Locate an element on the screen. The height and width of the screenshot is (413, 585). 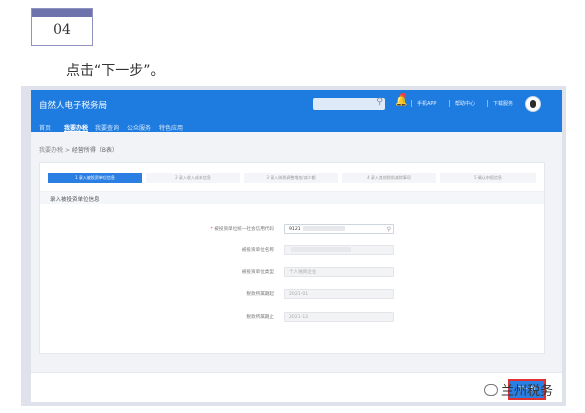
instruction-text: 点击“下一步”。 is located at coordinates (115, 71).